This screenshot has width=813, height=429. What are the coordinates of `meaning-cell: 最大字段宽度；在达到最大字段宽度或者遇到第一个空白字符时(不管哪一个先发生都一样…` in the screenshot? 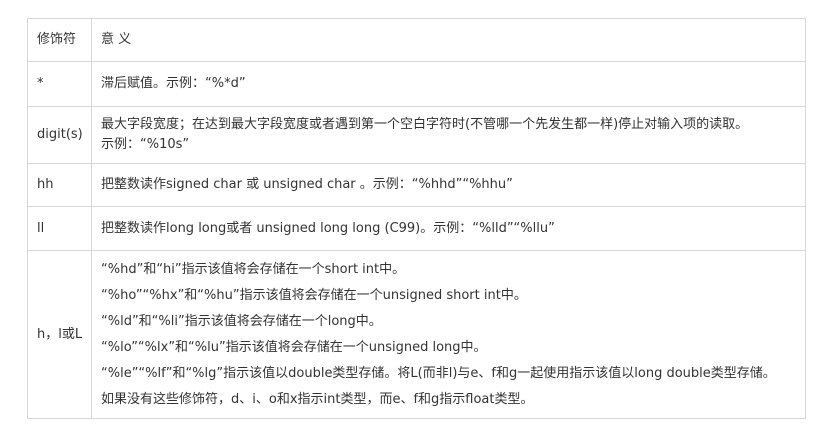 It's located at (448, 135).